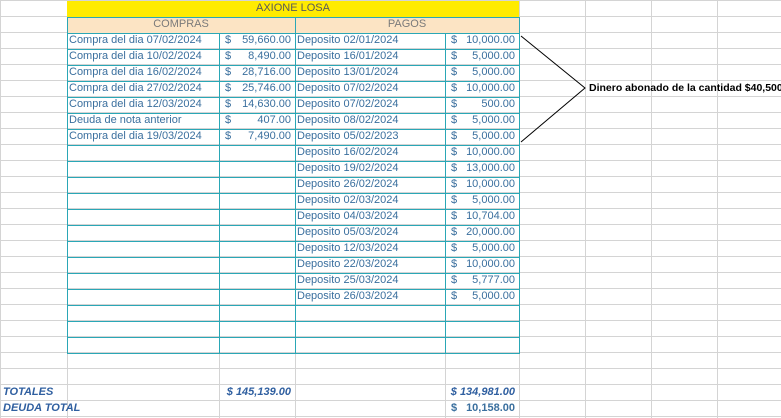 The height and width of the screenshot is (418, 781). Describe the element at coordinates (370, 121) in the screenshot. I see `pago-description: Deposito 08/02/2024` at that location.